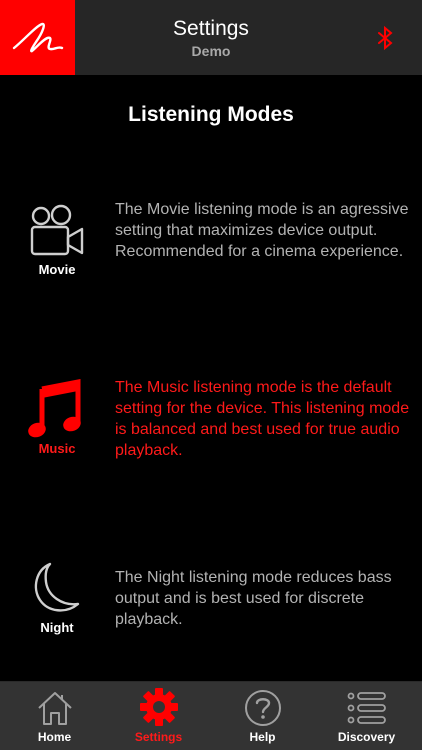  I want to click on header-bar: Settings Demo, so click(211, 37).